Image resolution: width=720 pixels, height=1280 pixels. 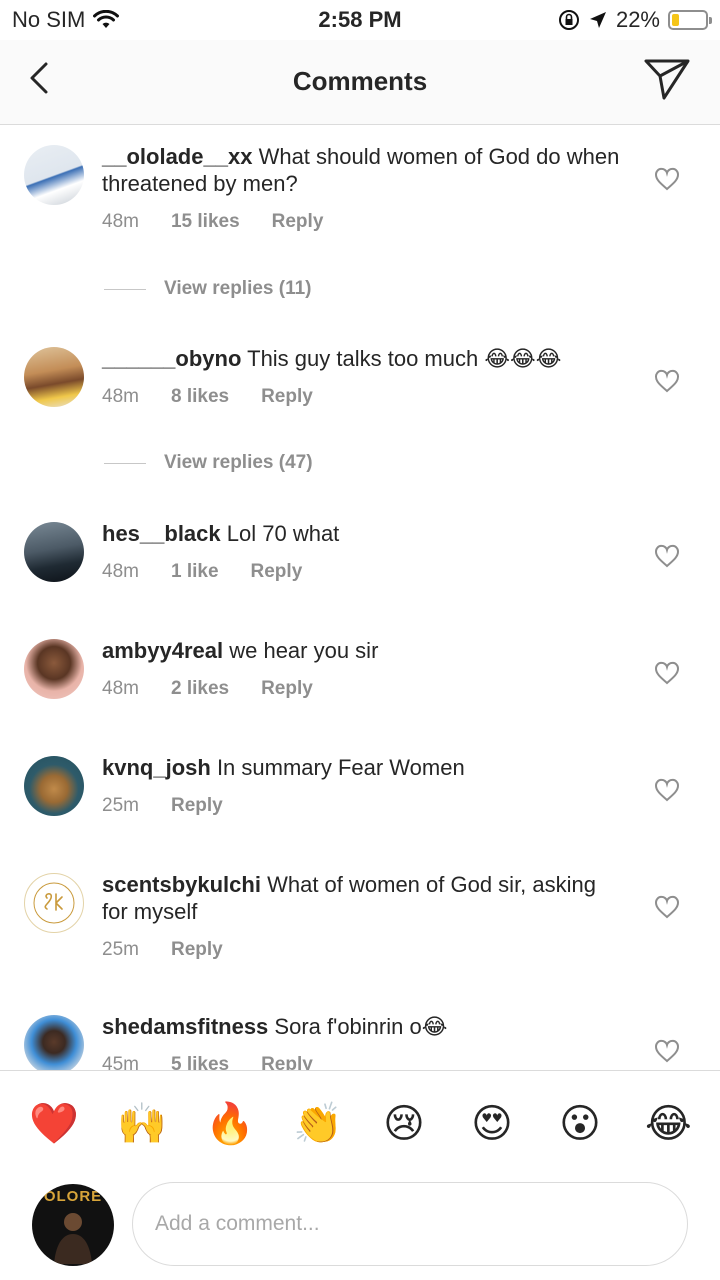 What do you see at coordinates (675, 20) in the screenshot?
I see `battery-fill` at bounding box center [675, 20].